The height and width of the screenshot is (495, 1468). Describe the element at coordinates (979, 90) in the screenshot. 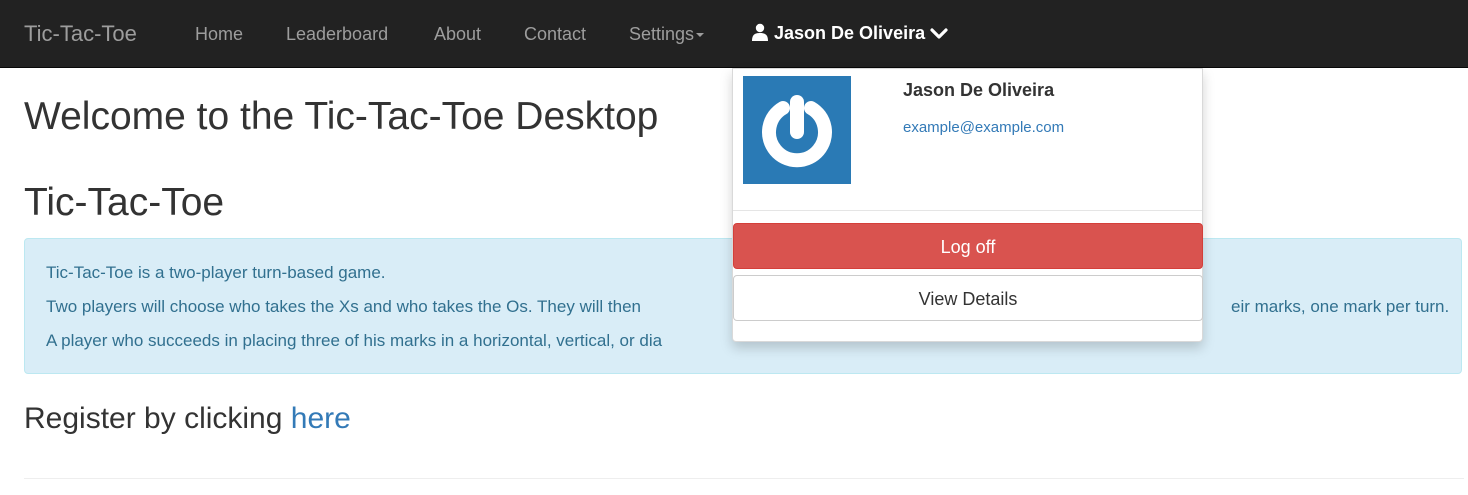

I see `dropdown-user-name: Jason De Oliveira` at that location.